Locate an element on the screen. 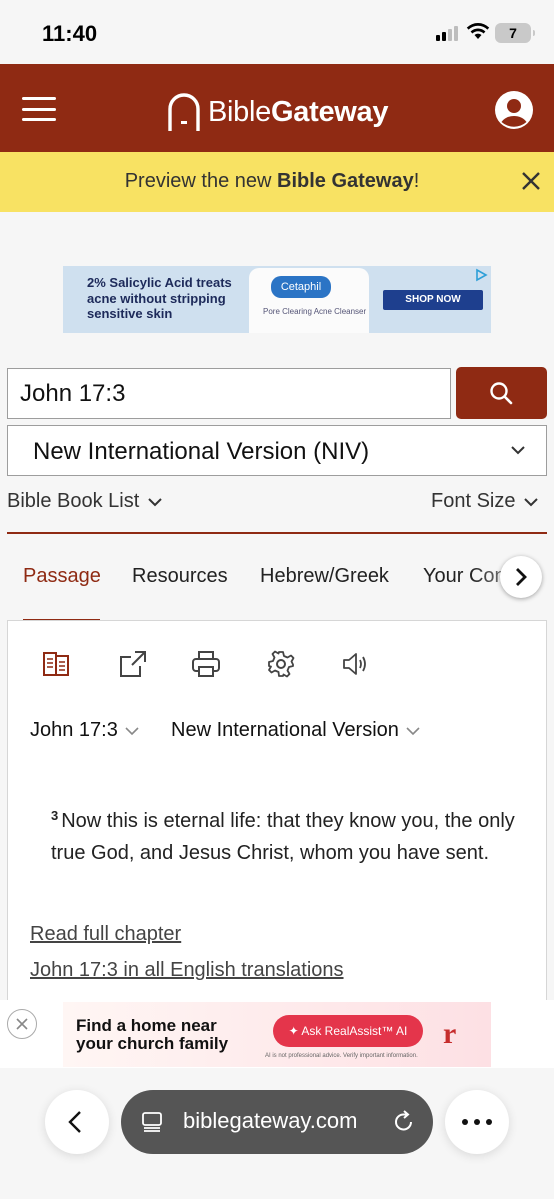 This screenshot has width=554, height=1199. account-icon is located at coordinates (514, 110).